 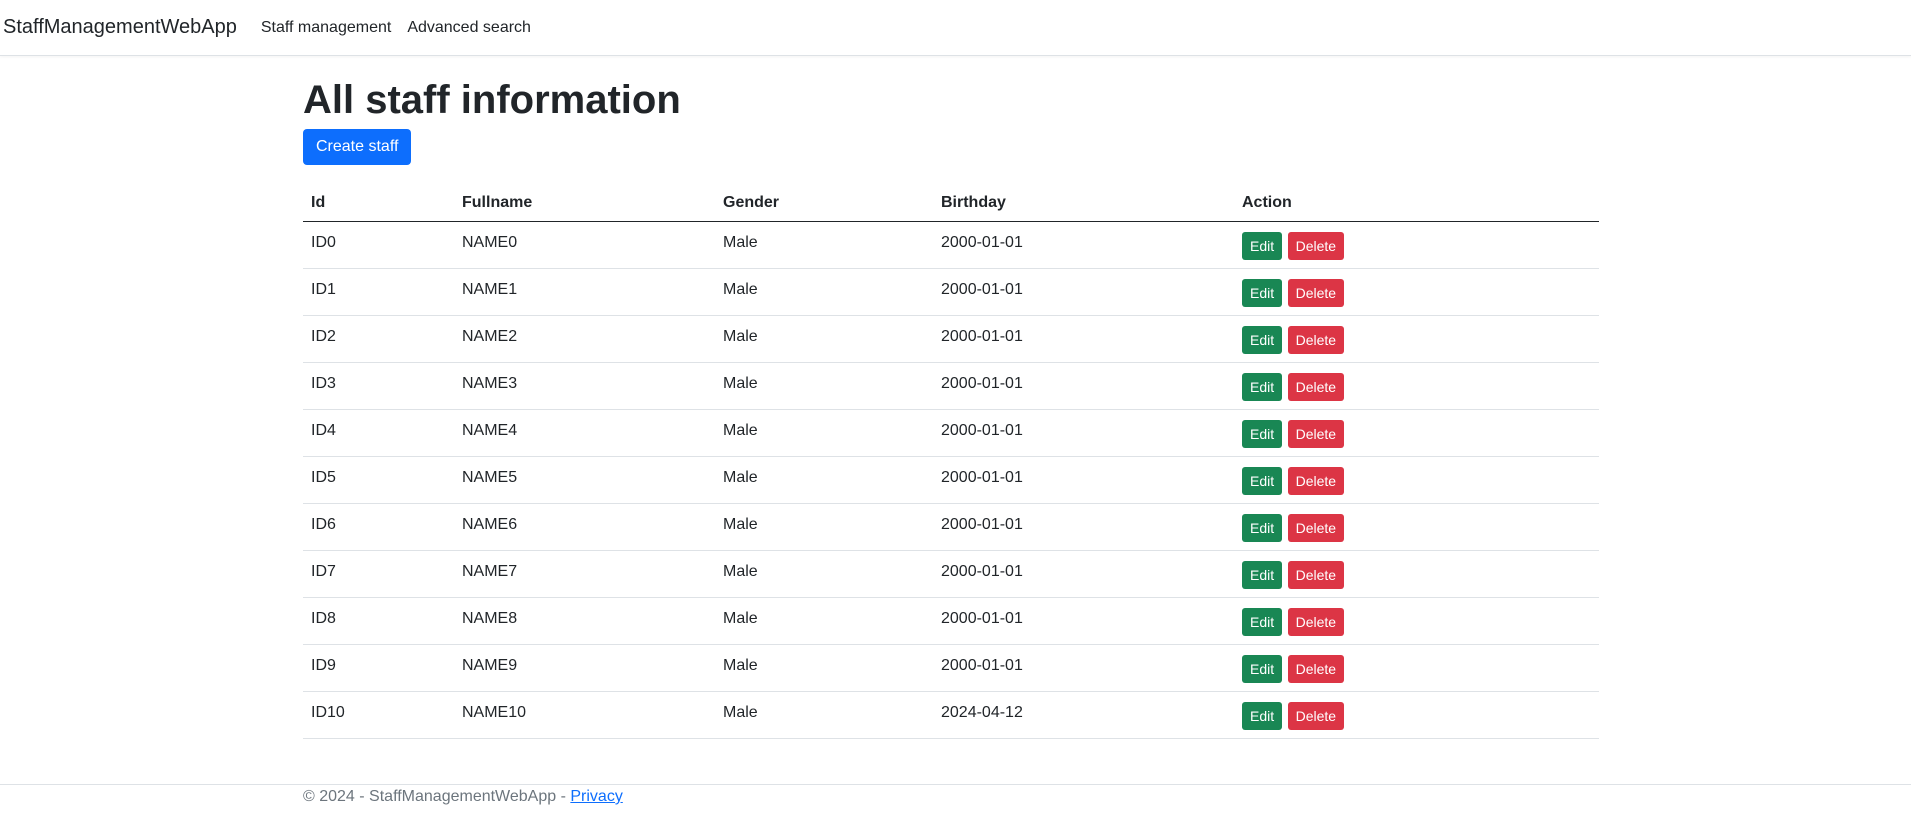 I want to click on cell-id-text: ID5, so click(x=323, y=477).